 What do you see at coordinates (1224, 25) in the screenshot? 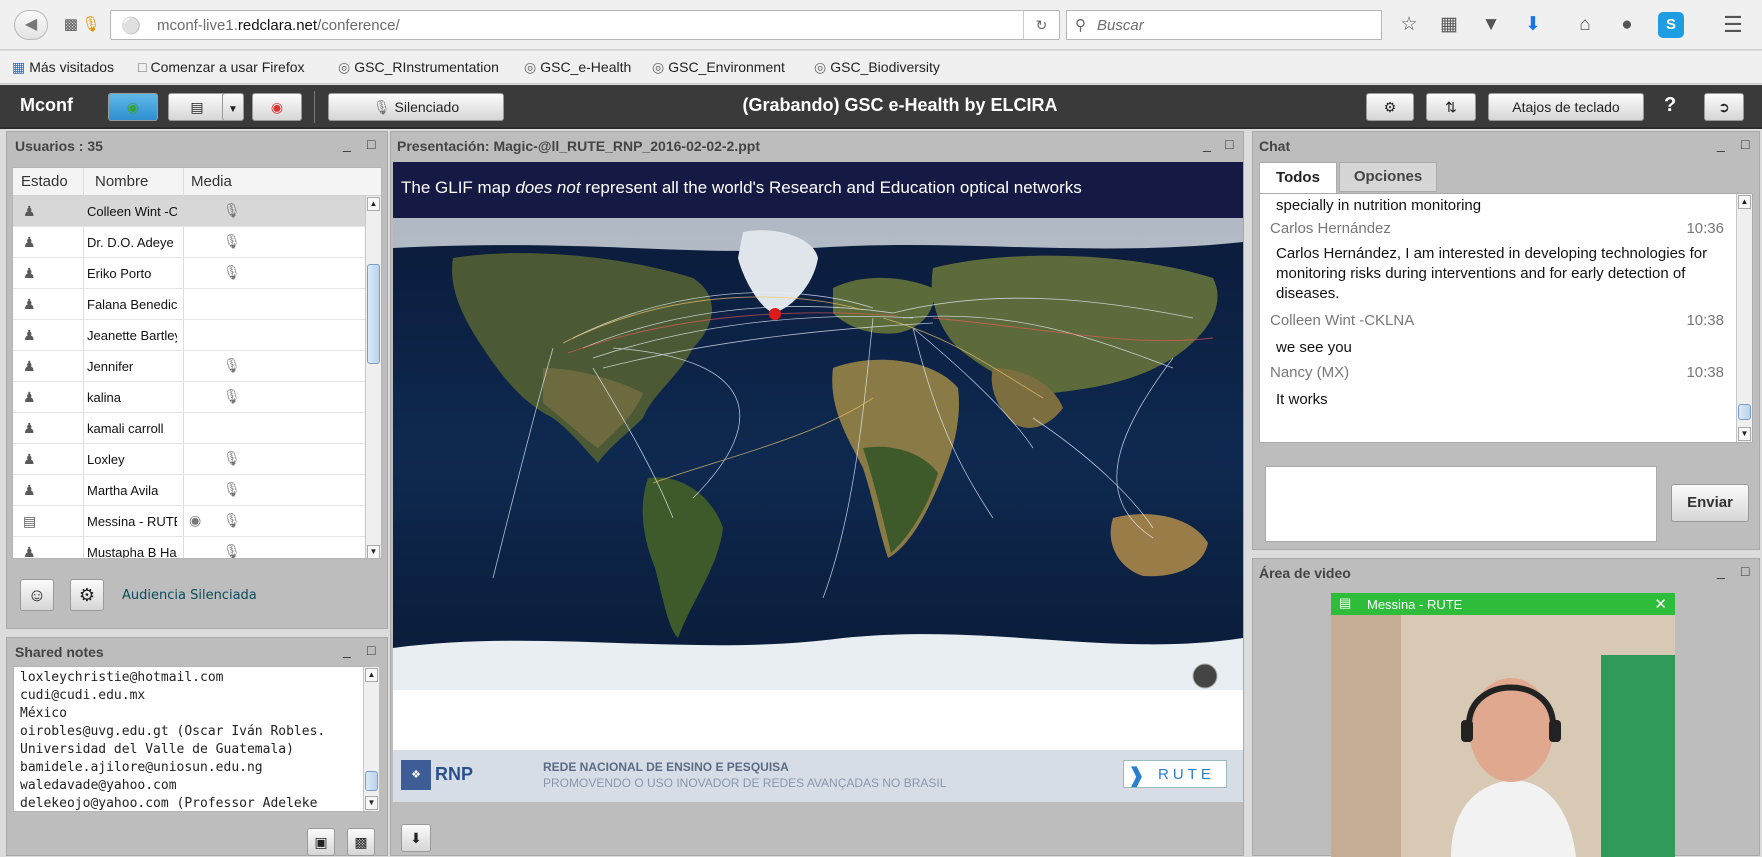
I see `search-bar: ⚲ Buscar` at bounding box center [1224, 25].